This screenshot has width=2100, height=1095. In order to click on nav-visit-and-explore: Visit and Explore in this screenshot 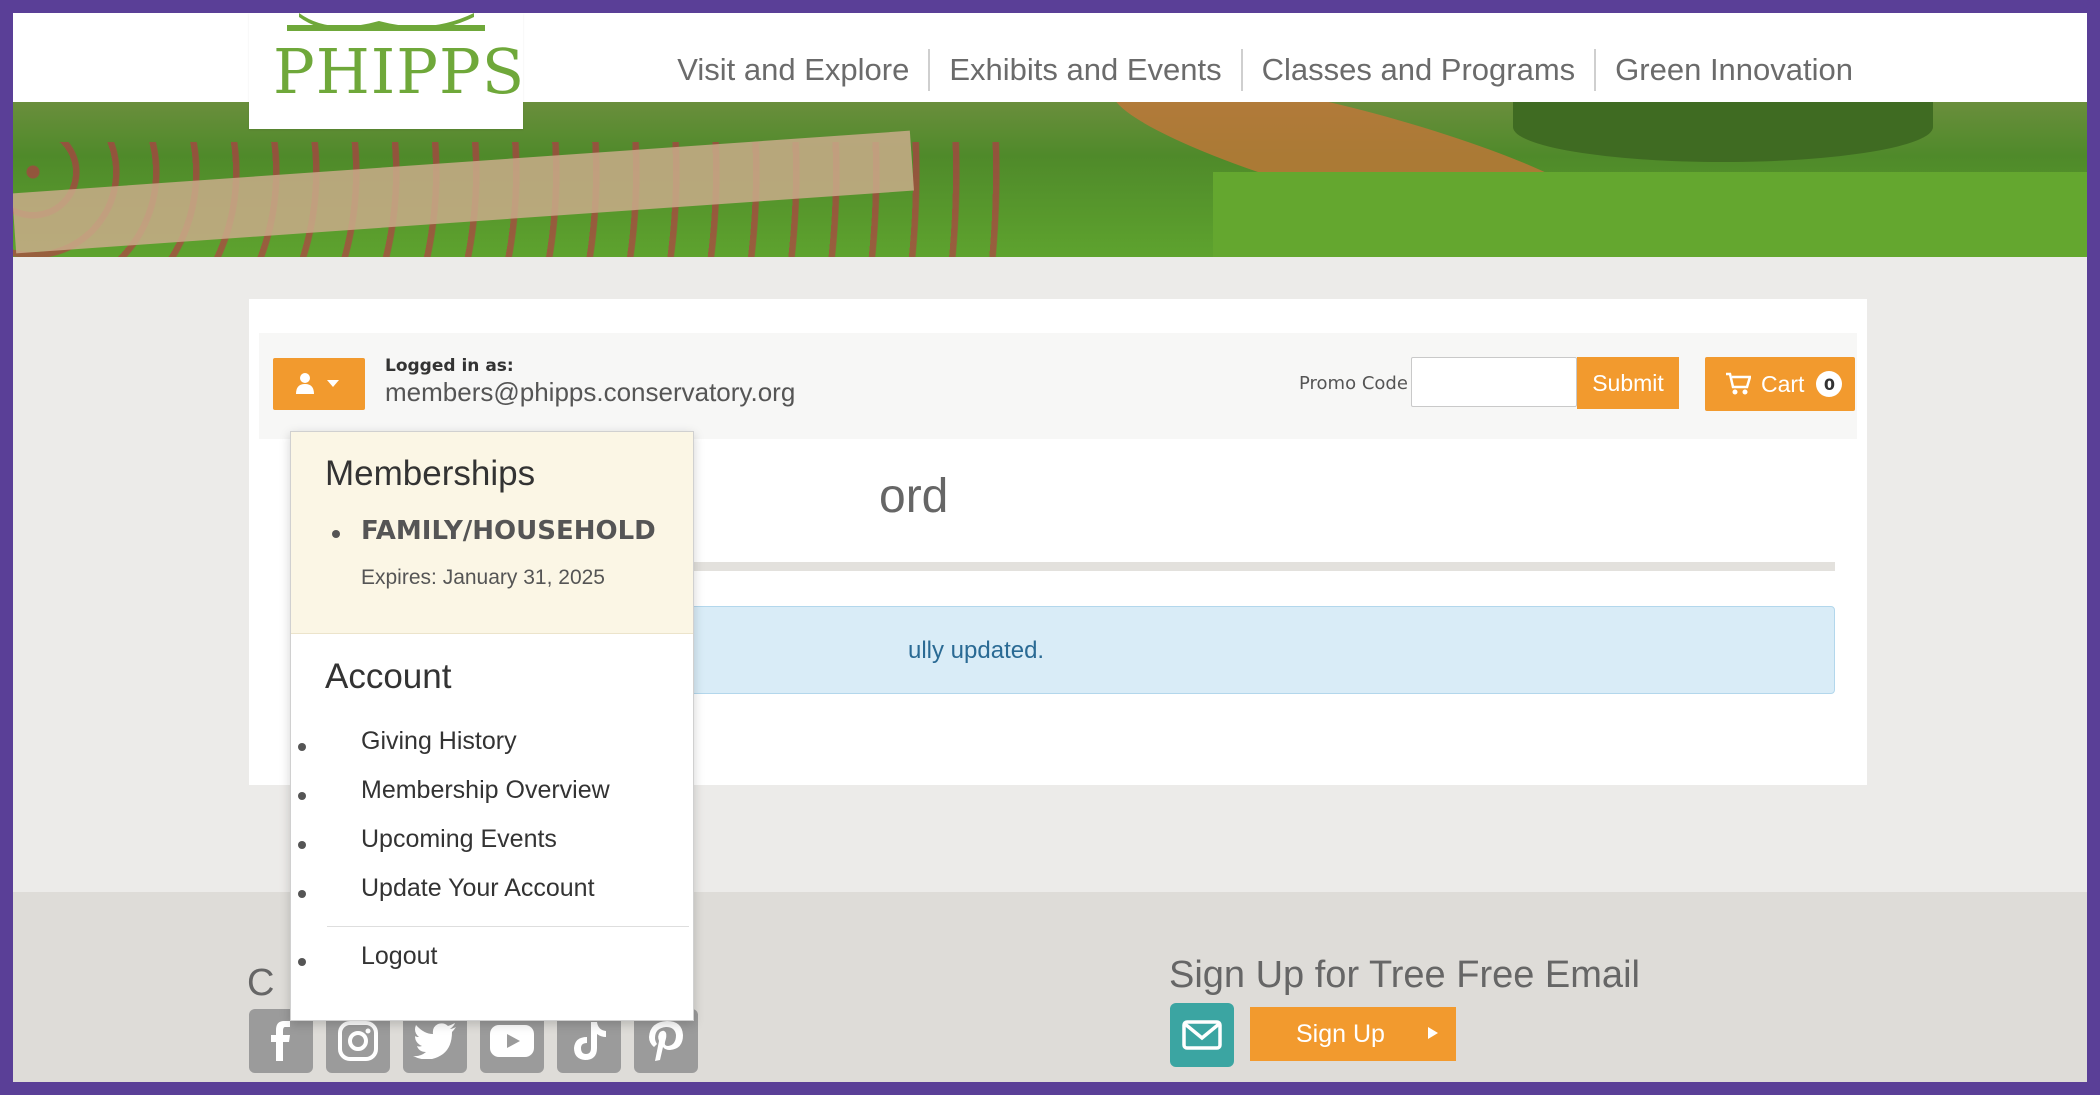, I will do `click(793, 70)`.